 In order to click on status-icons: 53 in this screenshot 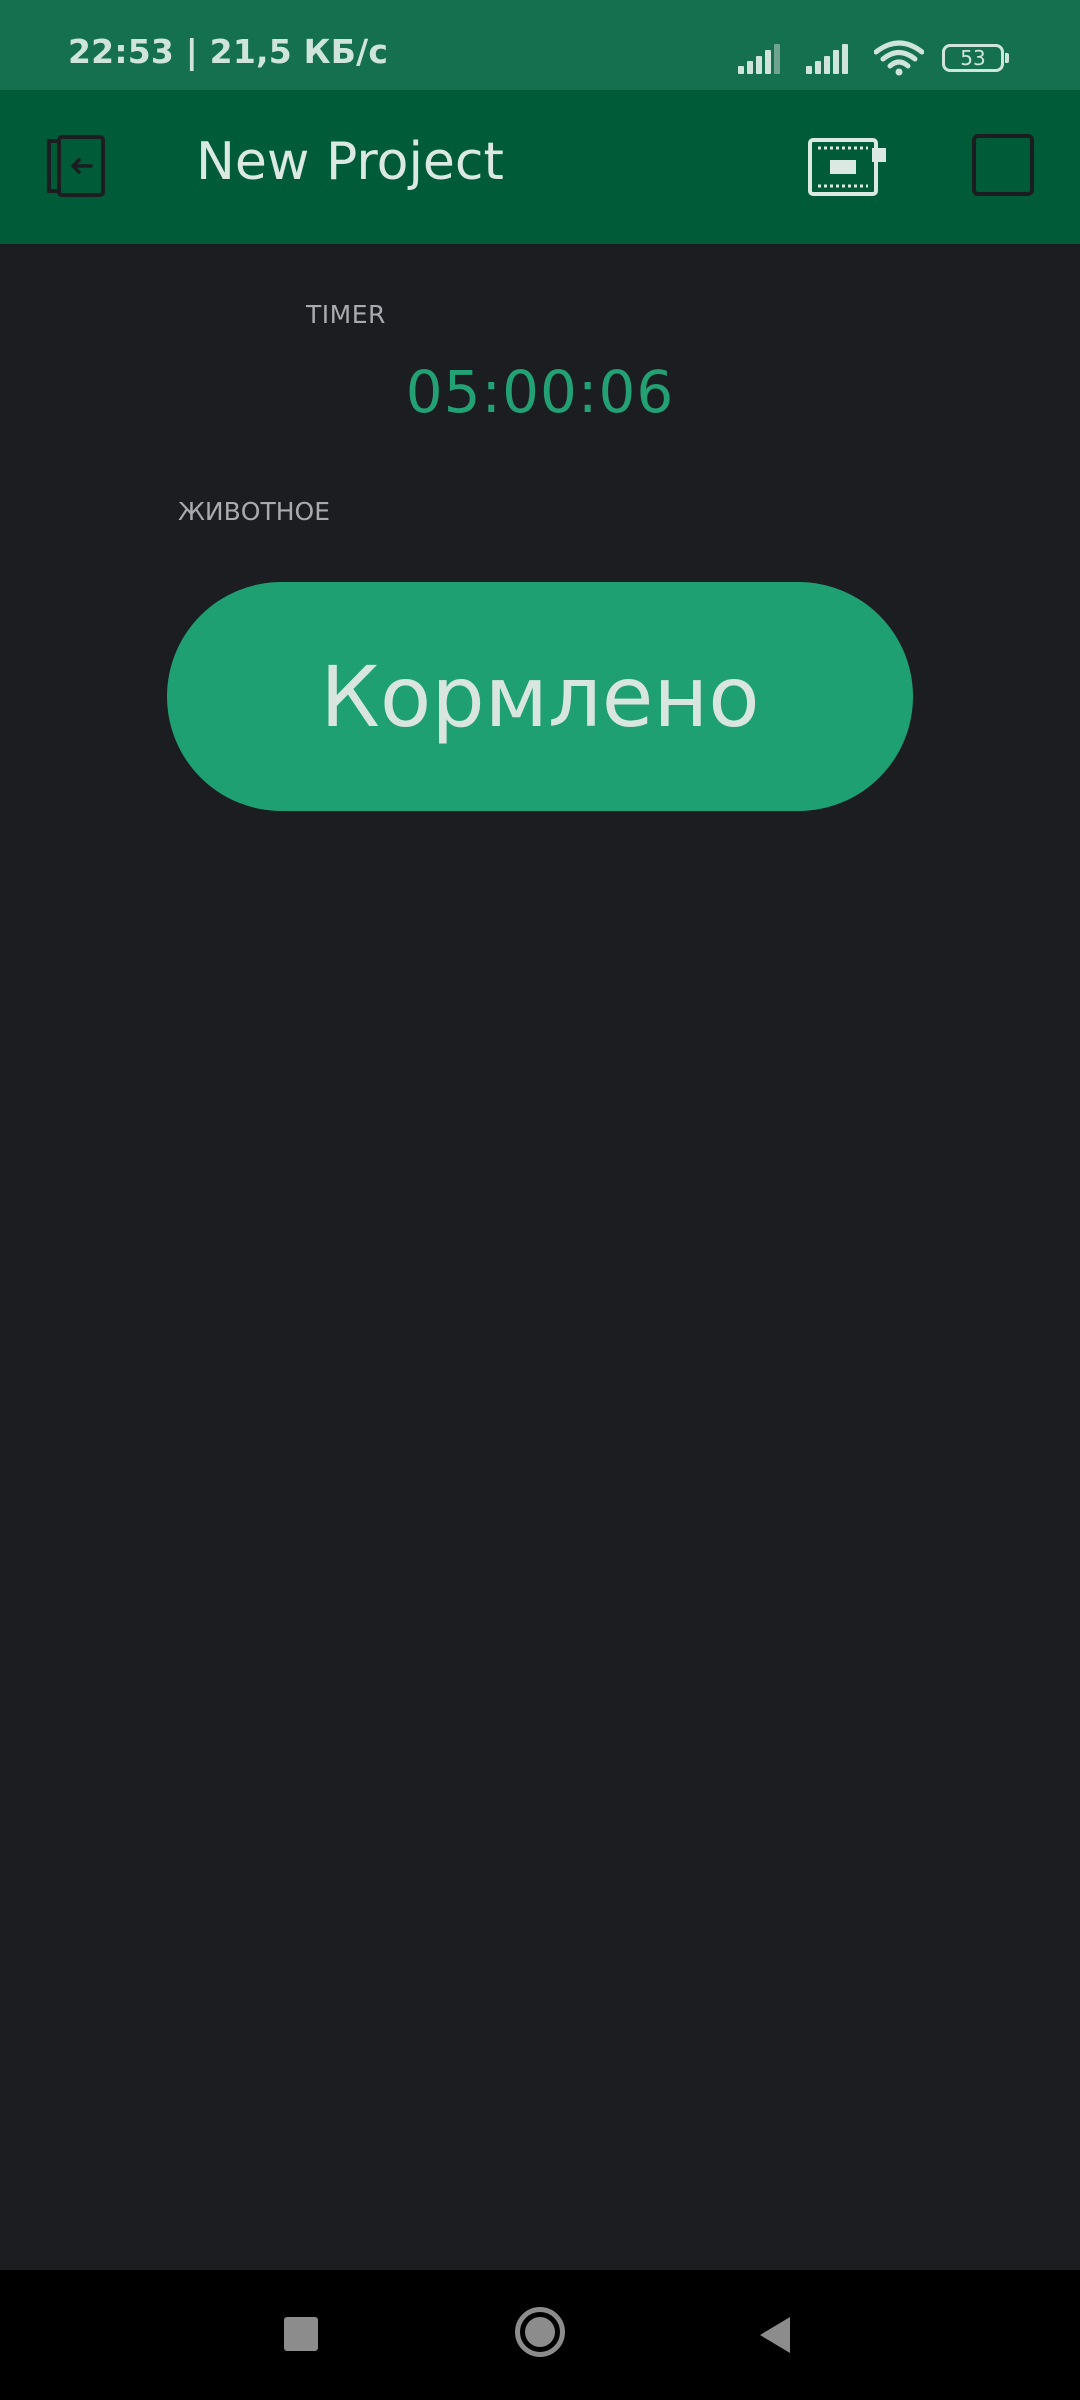, I will do `click(873, 58)`.